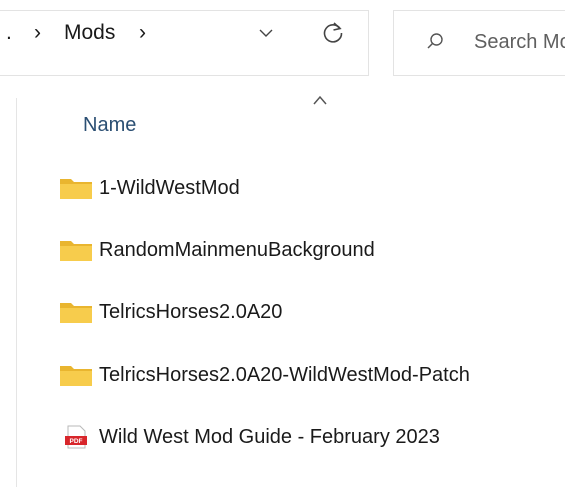 The height and width of the screenshot is (487, 565). What do you see at coordinates (76, 437) in the screenshot?
I see `pdf-file-icon: PDF` at bounding box center [76, 437].